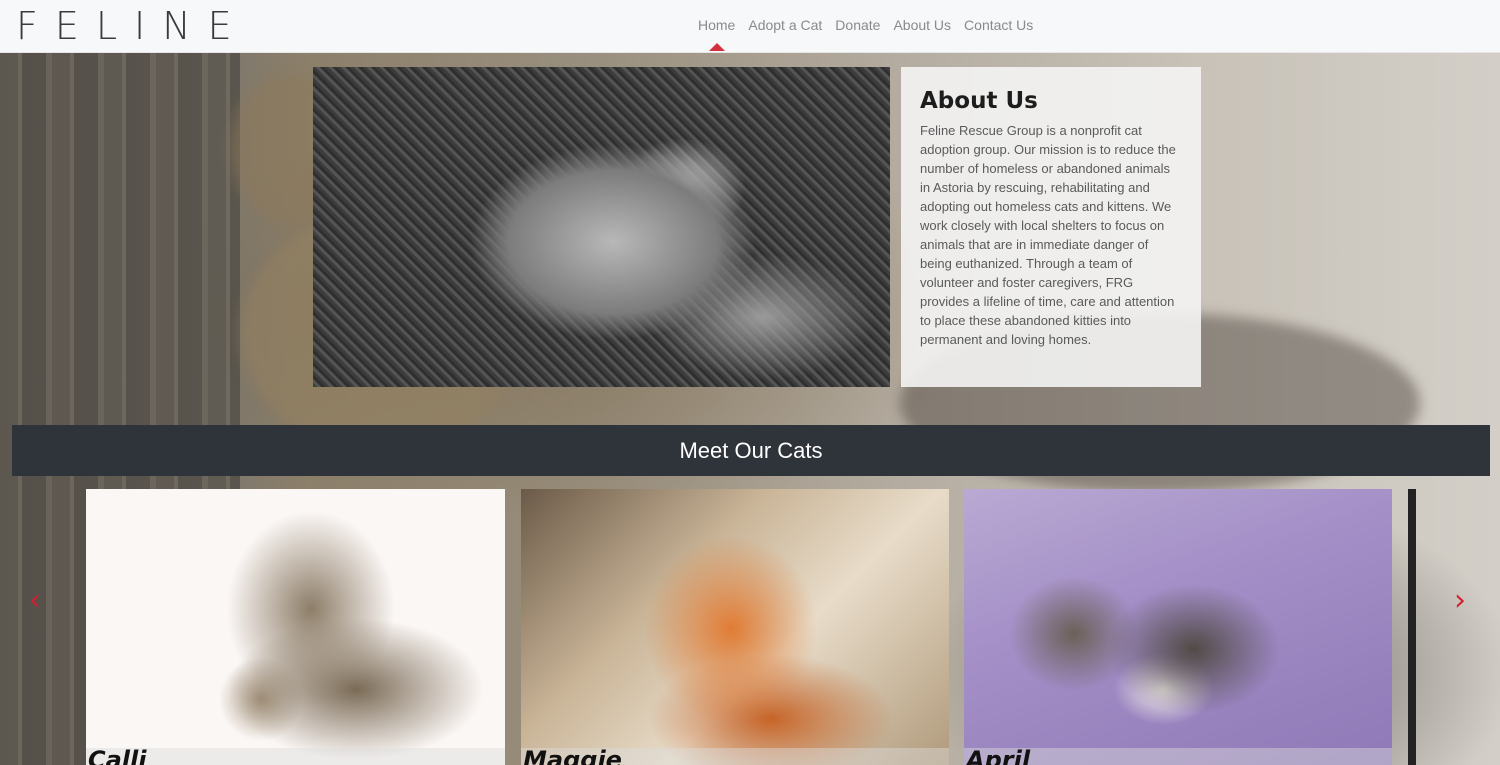  I want to click on nav-adopt-a-cat: Adopt a Cat, so click(785, 26).